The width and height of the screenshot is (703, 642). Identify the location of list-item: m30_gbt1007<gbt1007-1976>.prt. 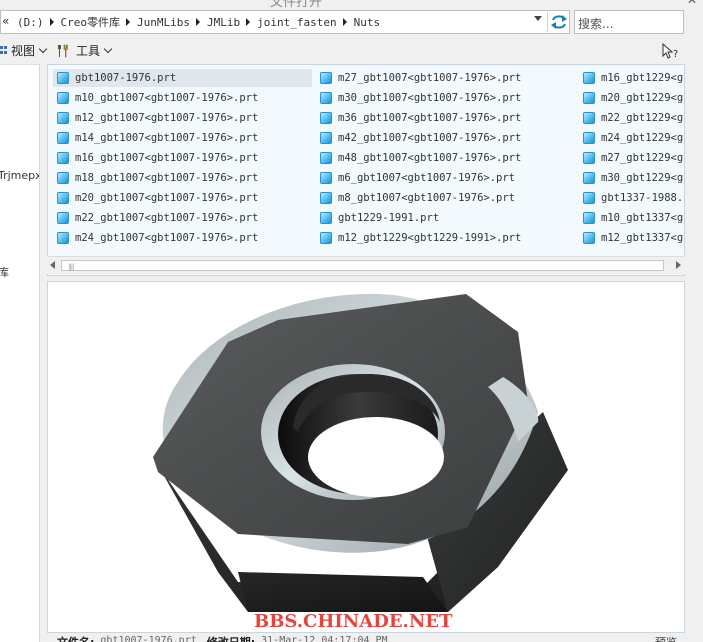
(418, 98).